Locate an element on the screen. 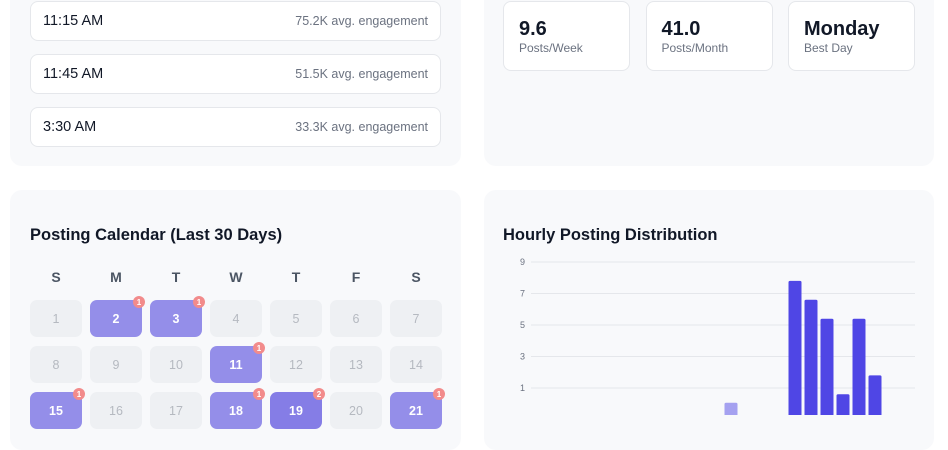 The image size is (948, 450). y-tick-label: 5 is located at coordinates (522, 325).